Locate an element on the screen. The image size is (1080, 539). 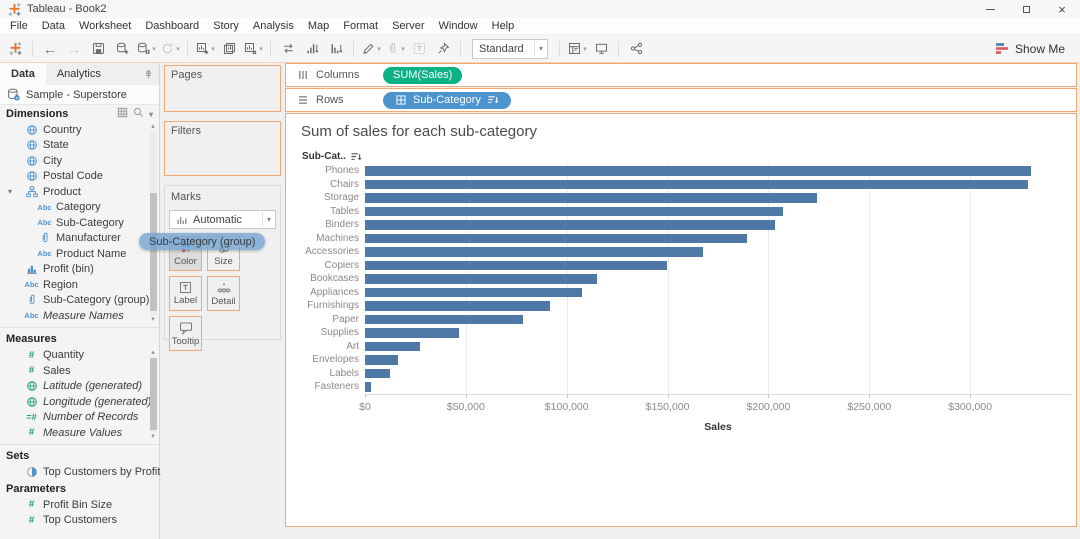
back-button: ← is located at coordinates (50, 49).